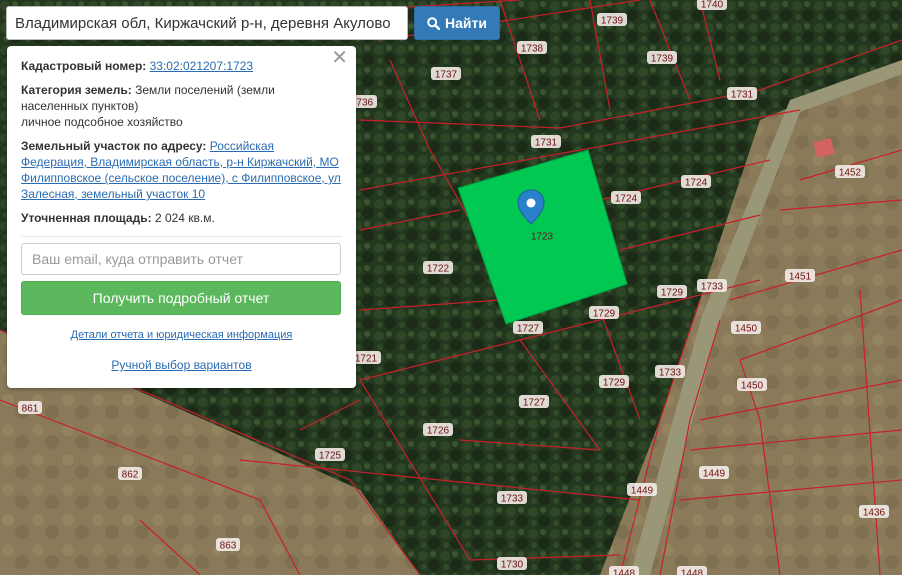 The width and height of the screenshot is (902, 575). What do you see at coordinates (433, 23) in the screenshot?
I see `search-icon` at bounding box center [433, 23].